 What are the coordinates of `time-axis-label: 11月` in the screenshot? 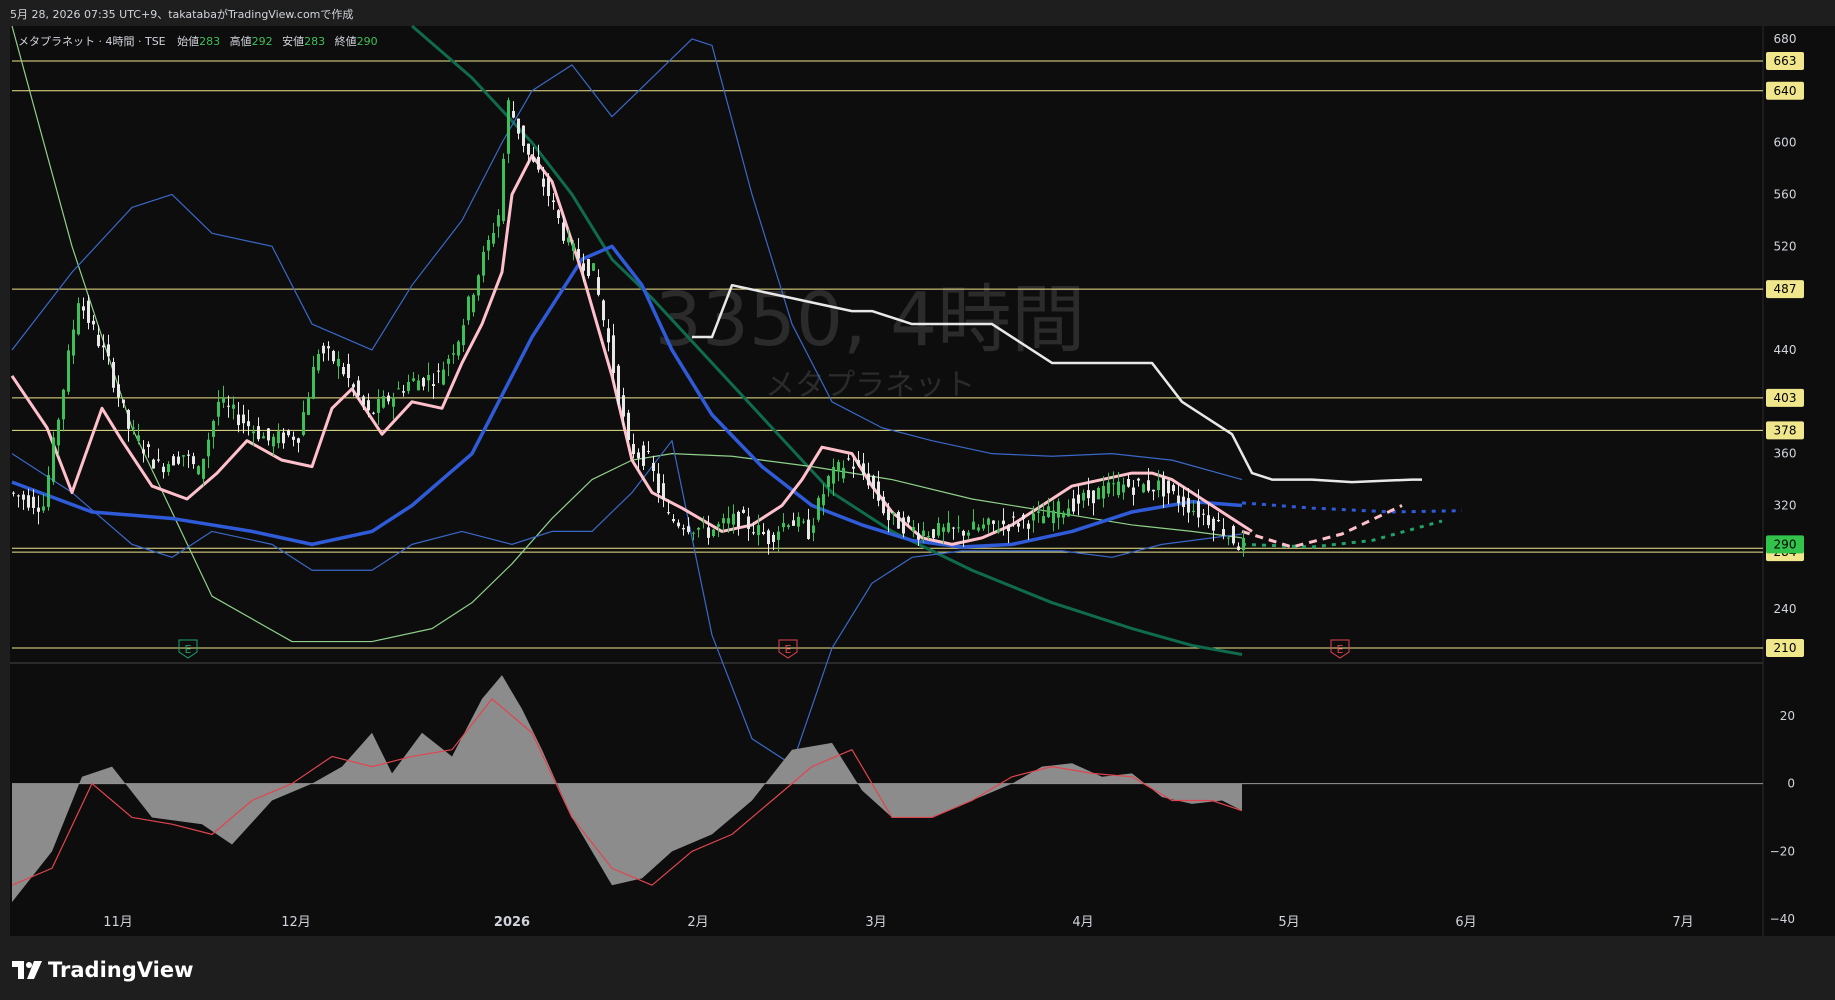 It's located at (118, 922).